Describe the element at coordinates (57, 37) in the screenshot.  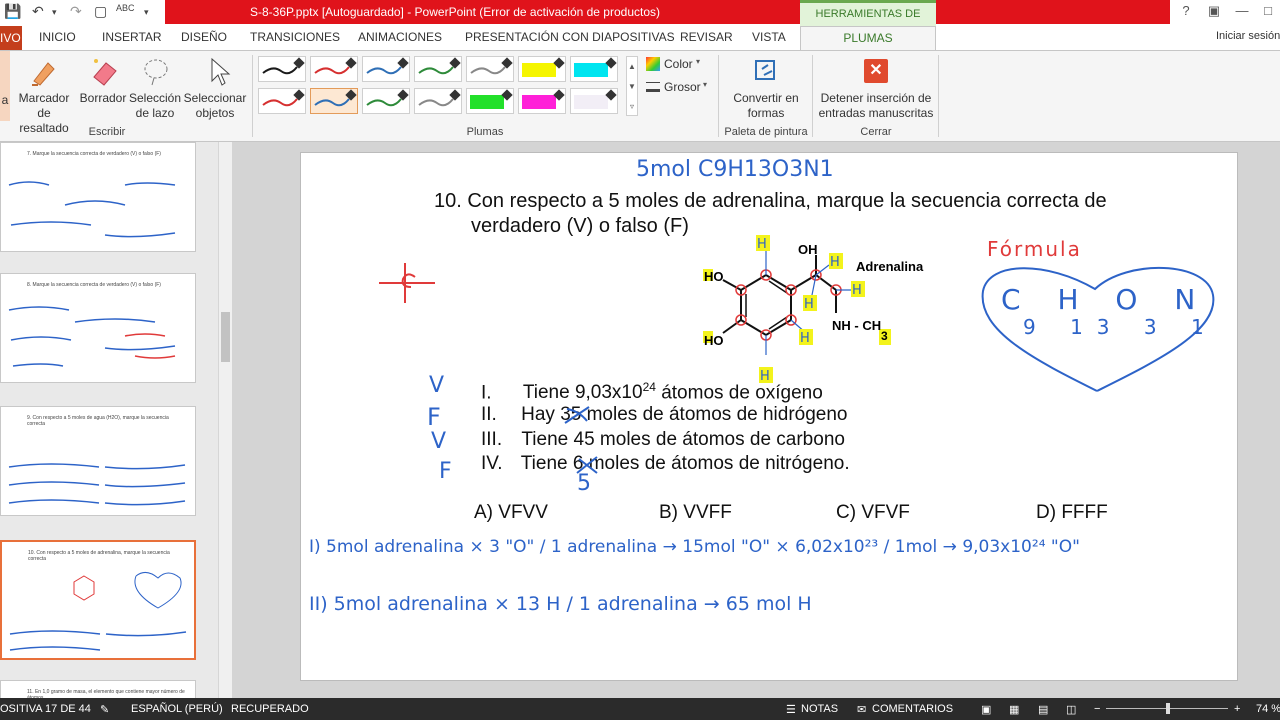
I see `tab-inicio: INICIO` at that location.